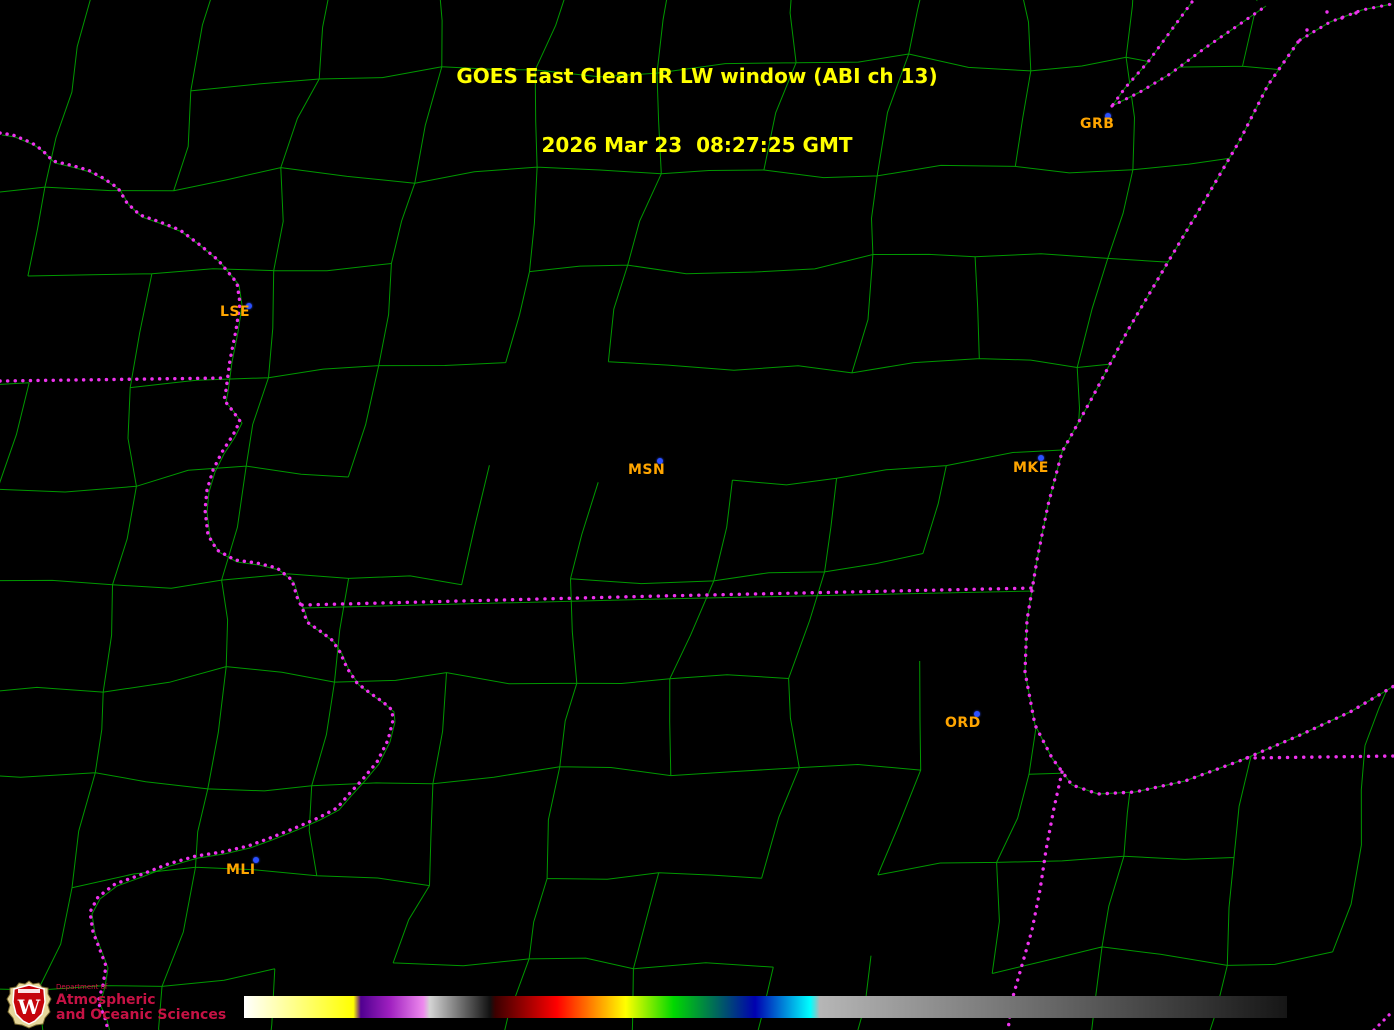 This screenshot has width=1394, height=1030. Describe the element at coordinates (765, 1007) in the screenshot. I see `temperature-colorbar` at that location.